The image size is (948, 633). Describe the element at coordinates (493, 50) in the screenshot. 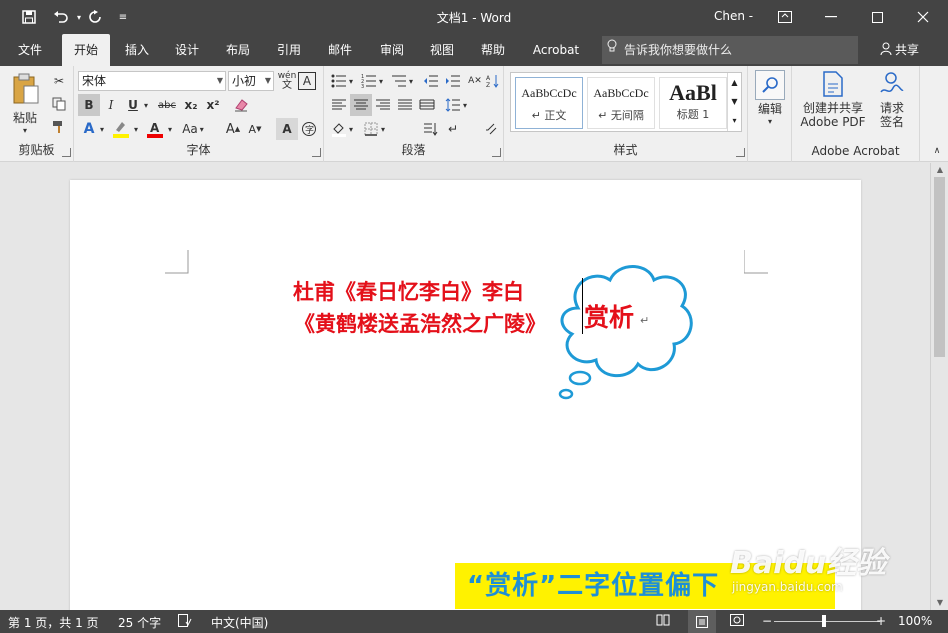

I see `tab-help: 帮助` at that location.